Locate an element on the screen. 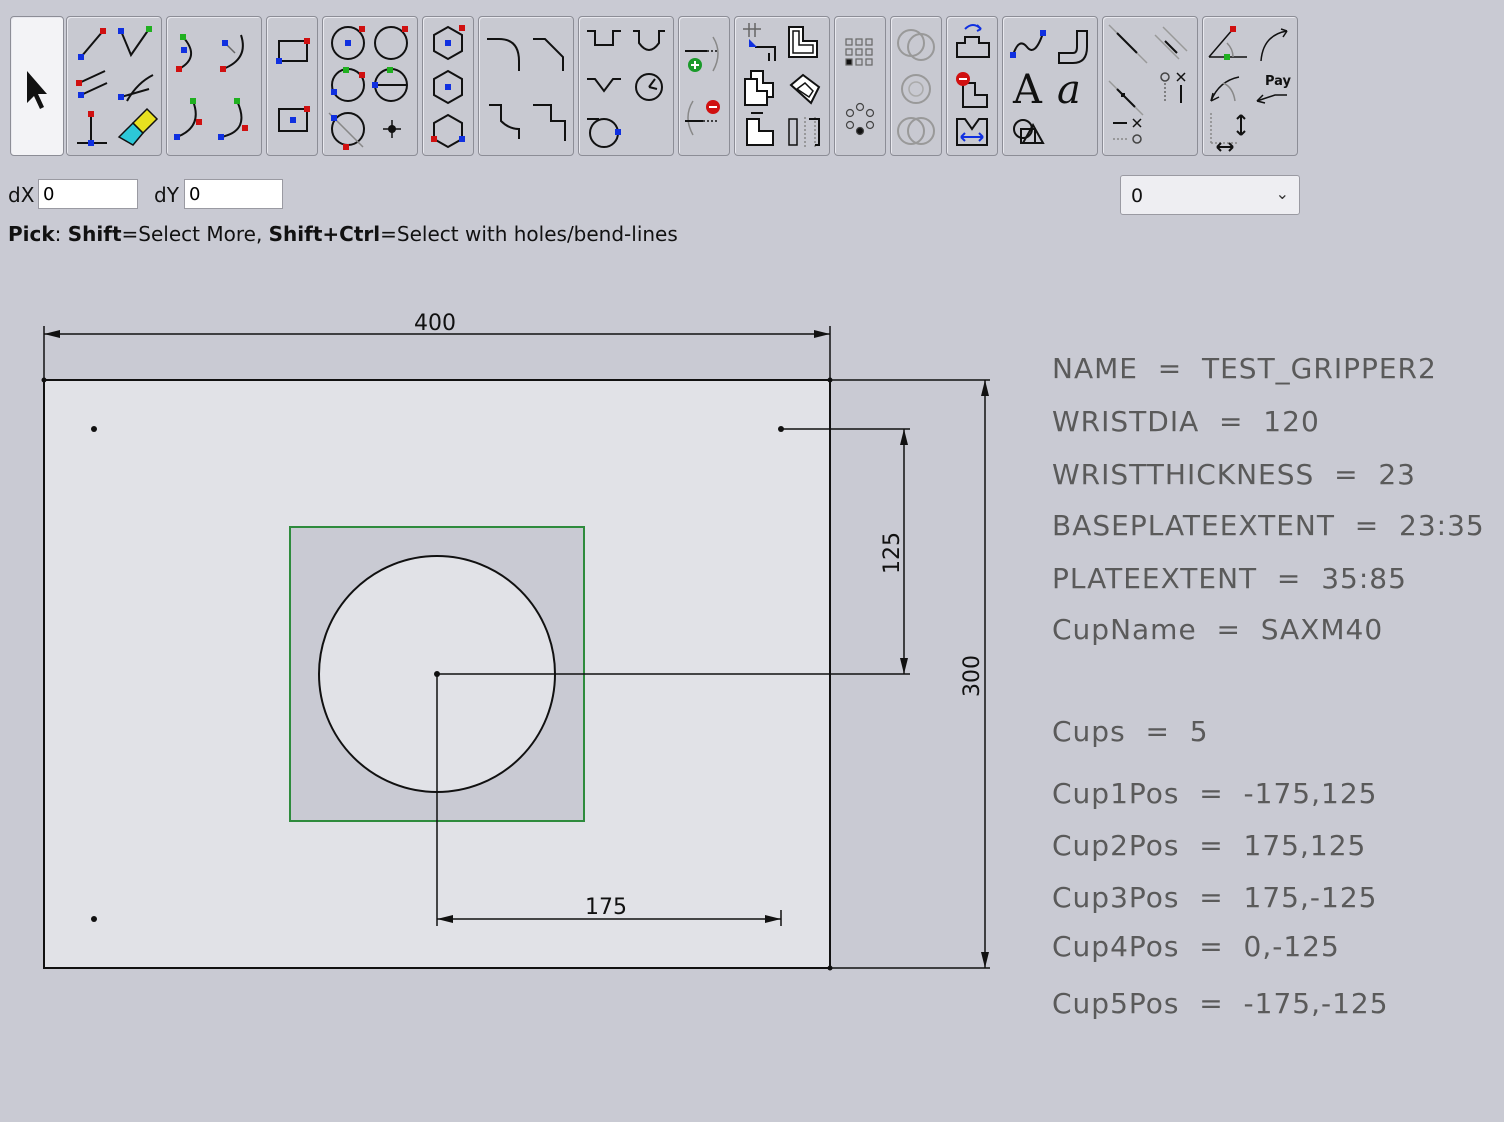  hint-sep: : is located at coordinates (61, 234).